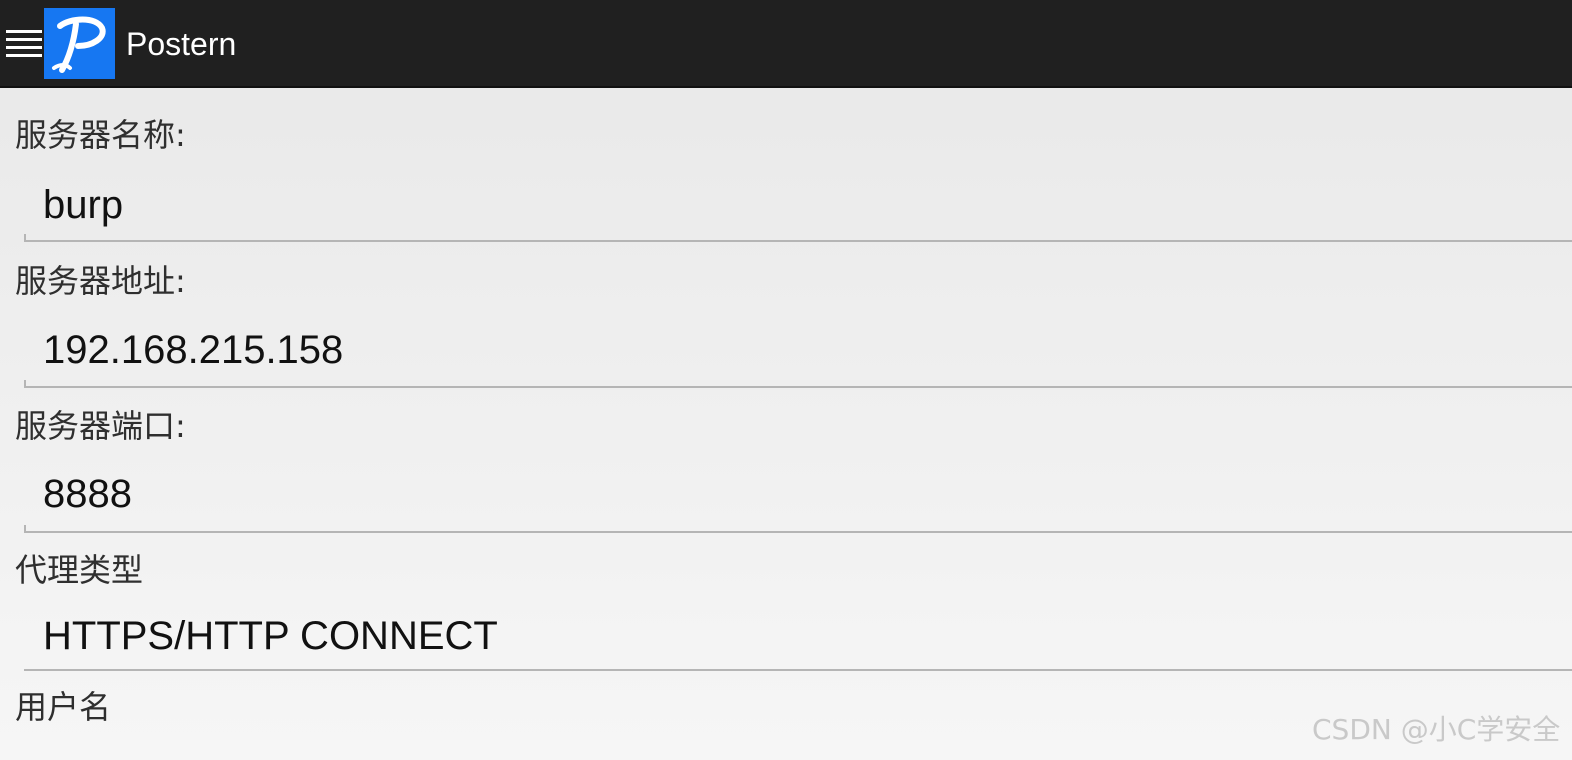 This screenshot has height=760, width=1572. I want to click on hamburger-menu-icon, so click(24, 44).